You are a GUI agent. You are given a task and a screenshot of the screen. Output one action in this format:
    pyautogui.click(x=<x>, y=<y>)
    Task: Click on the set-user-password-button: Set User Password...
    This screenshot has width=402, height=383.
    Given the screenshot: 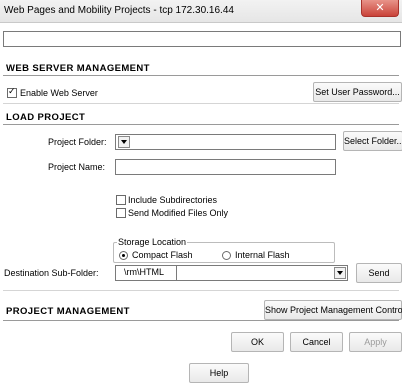 What is the action you would take?
    pyautogui.click(x=357, y=92)
    